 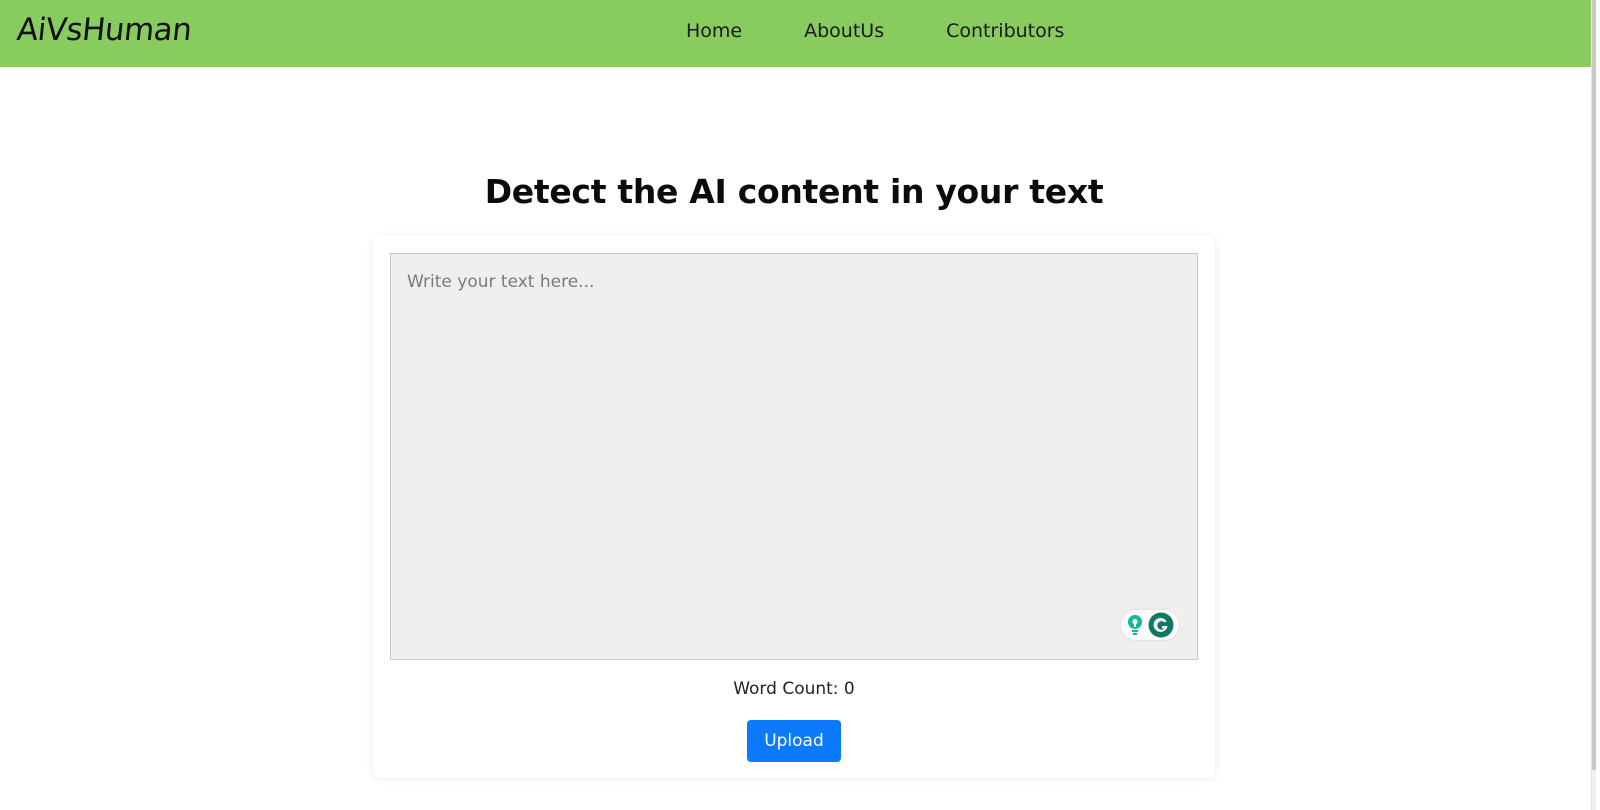 What do you see at coordinates (844, 31) in the screenshot?
I see `nav-link-aboutus: AboutUs` at bounding box center [844, 31].